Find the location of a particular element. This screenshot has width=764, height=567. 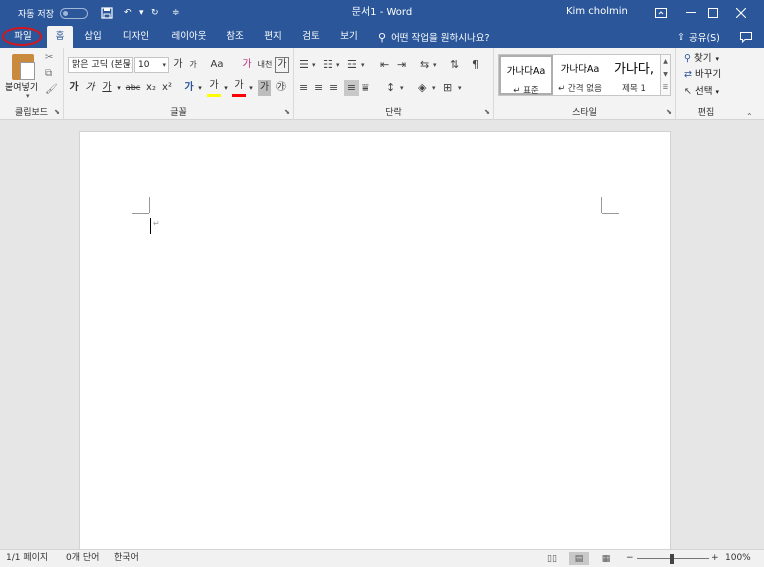

font-size-value: 10 is located at coordinates (144, 65).